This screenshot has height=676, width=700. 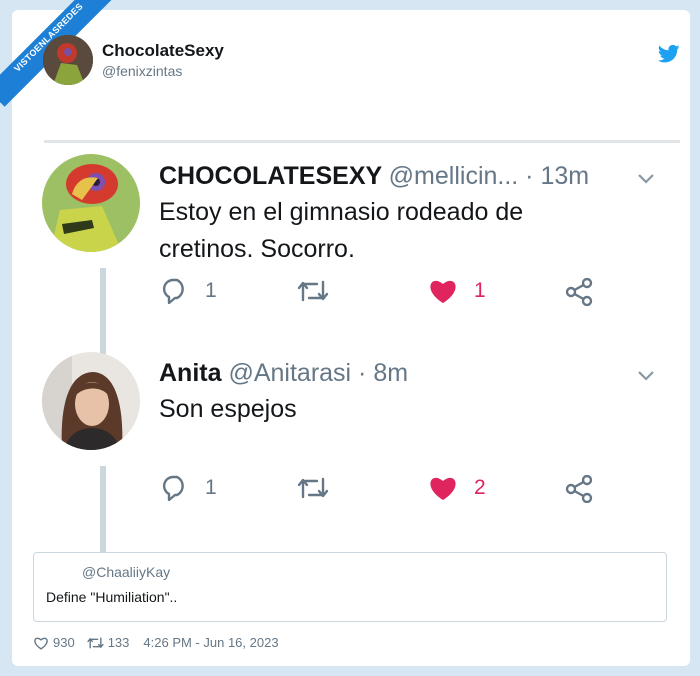 I want to click on like-button: 1, so click(x=457, y=291).